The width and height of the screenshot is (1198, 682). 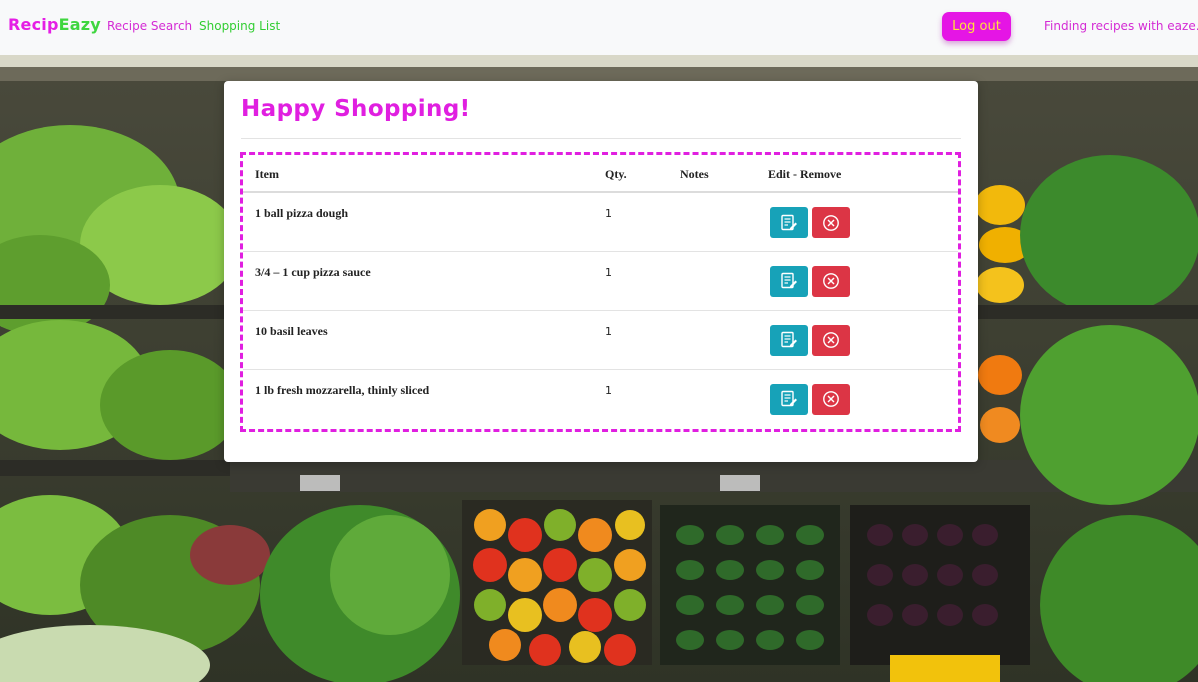 I want to click on item-name: 1 ball pizza dough, so click(x=424, y=222).